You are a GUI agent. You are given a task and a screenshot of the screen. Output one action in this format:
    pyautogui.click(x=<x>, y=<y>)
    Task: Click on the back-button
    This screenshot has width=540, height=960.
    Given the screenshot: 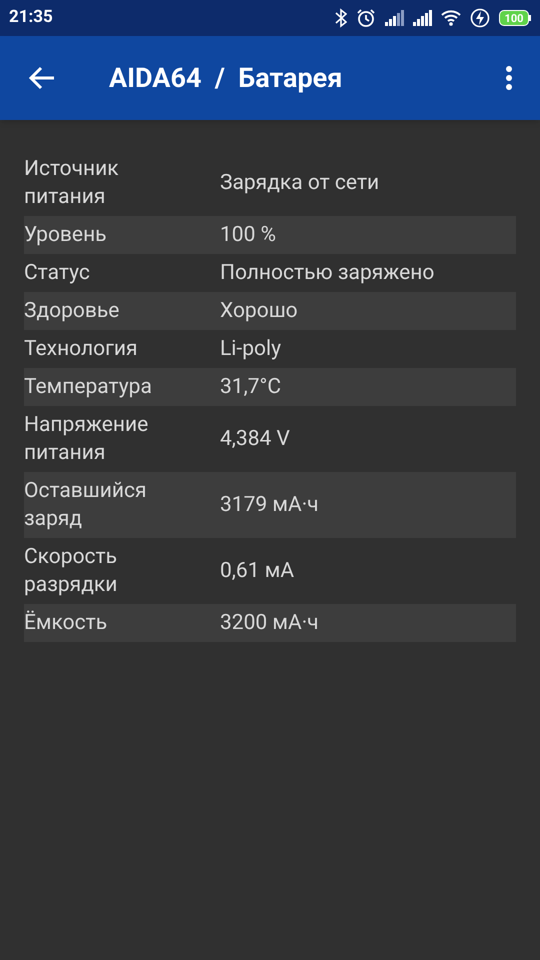 What is the action you would take?
    pyautogui.click(x=42, y=78)
    